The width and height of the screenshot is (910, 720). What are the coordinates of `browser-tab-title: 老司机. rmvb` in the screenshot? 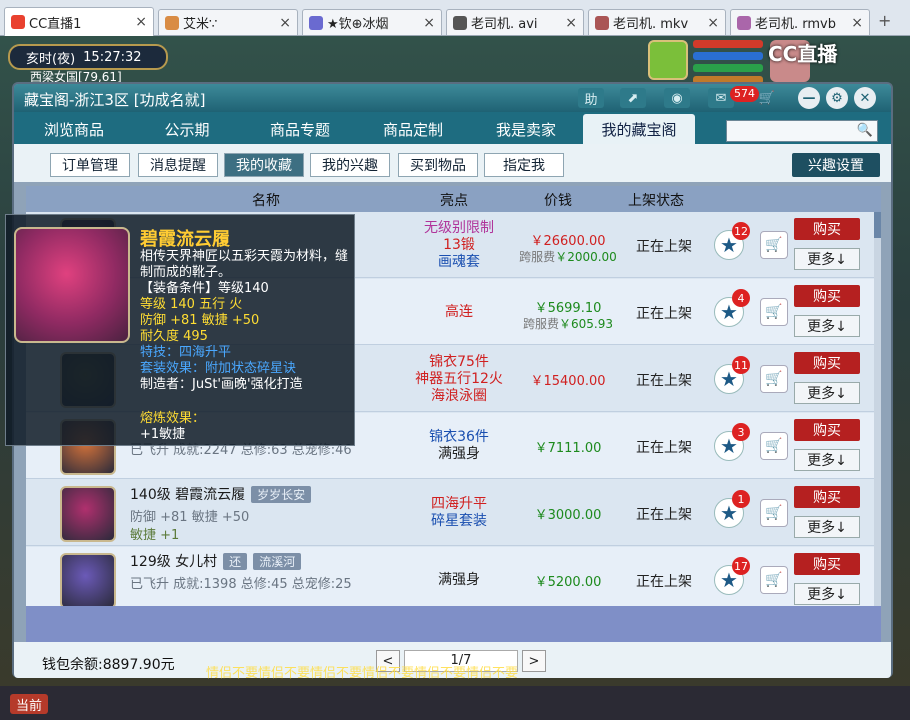 It's located at (795, 24).